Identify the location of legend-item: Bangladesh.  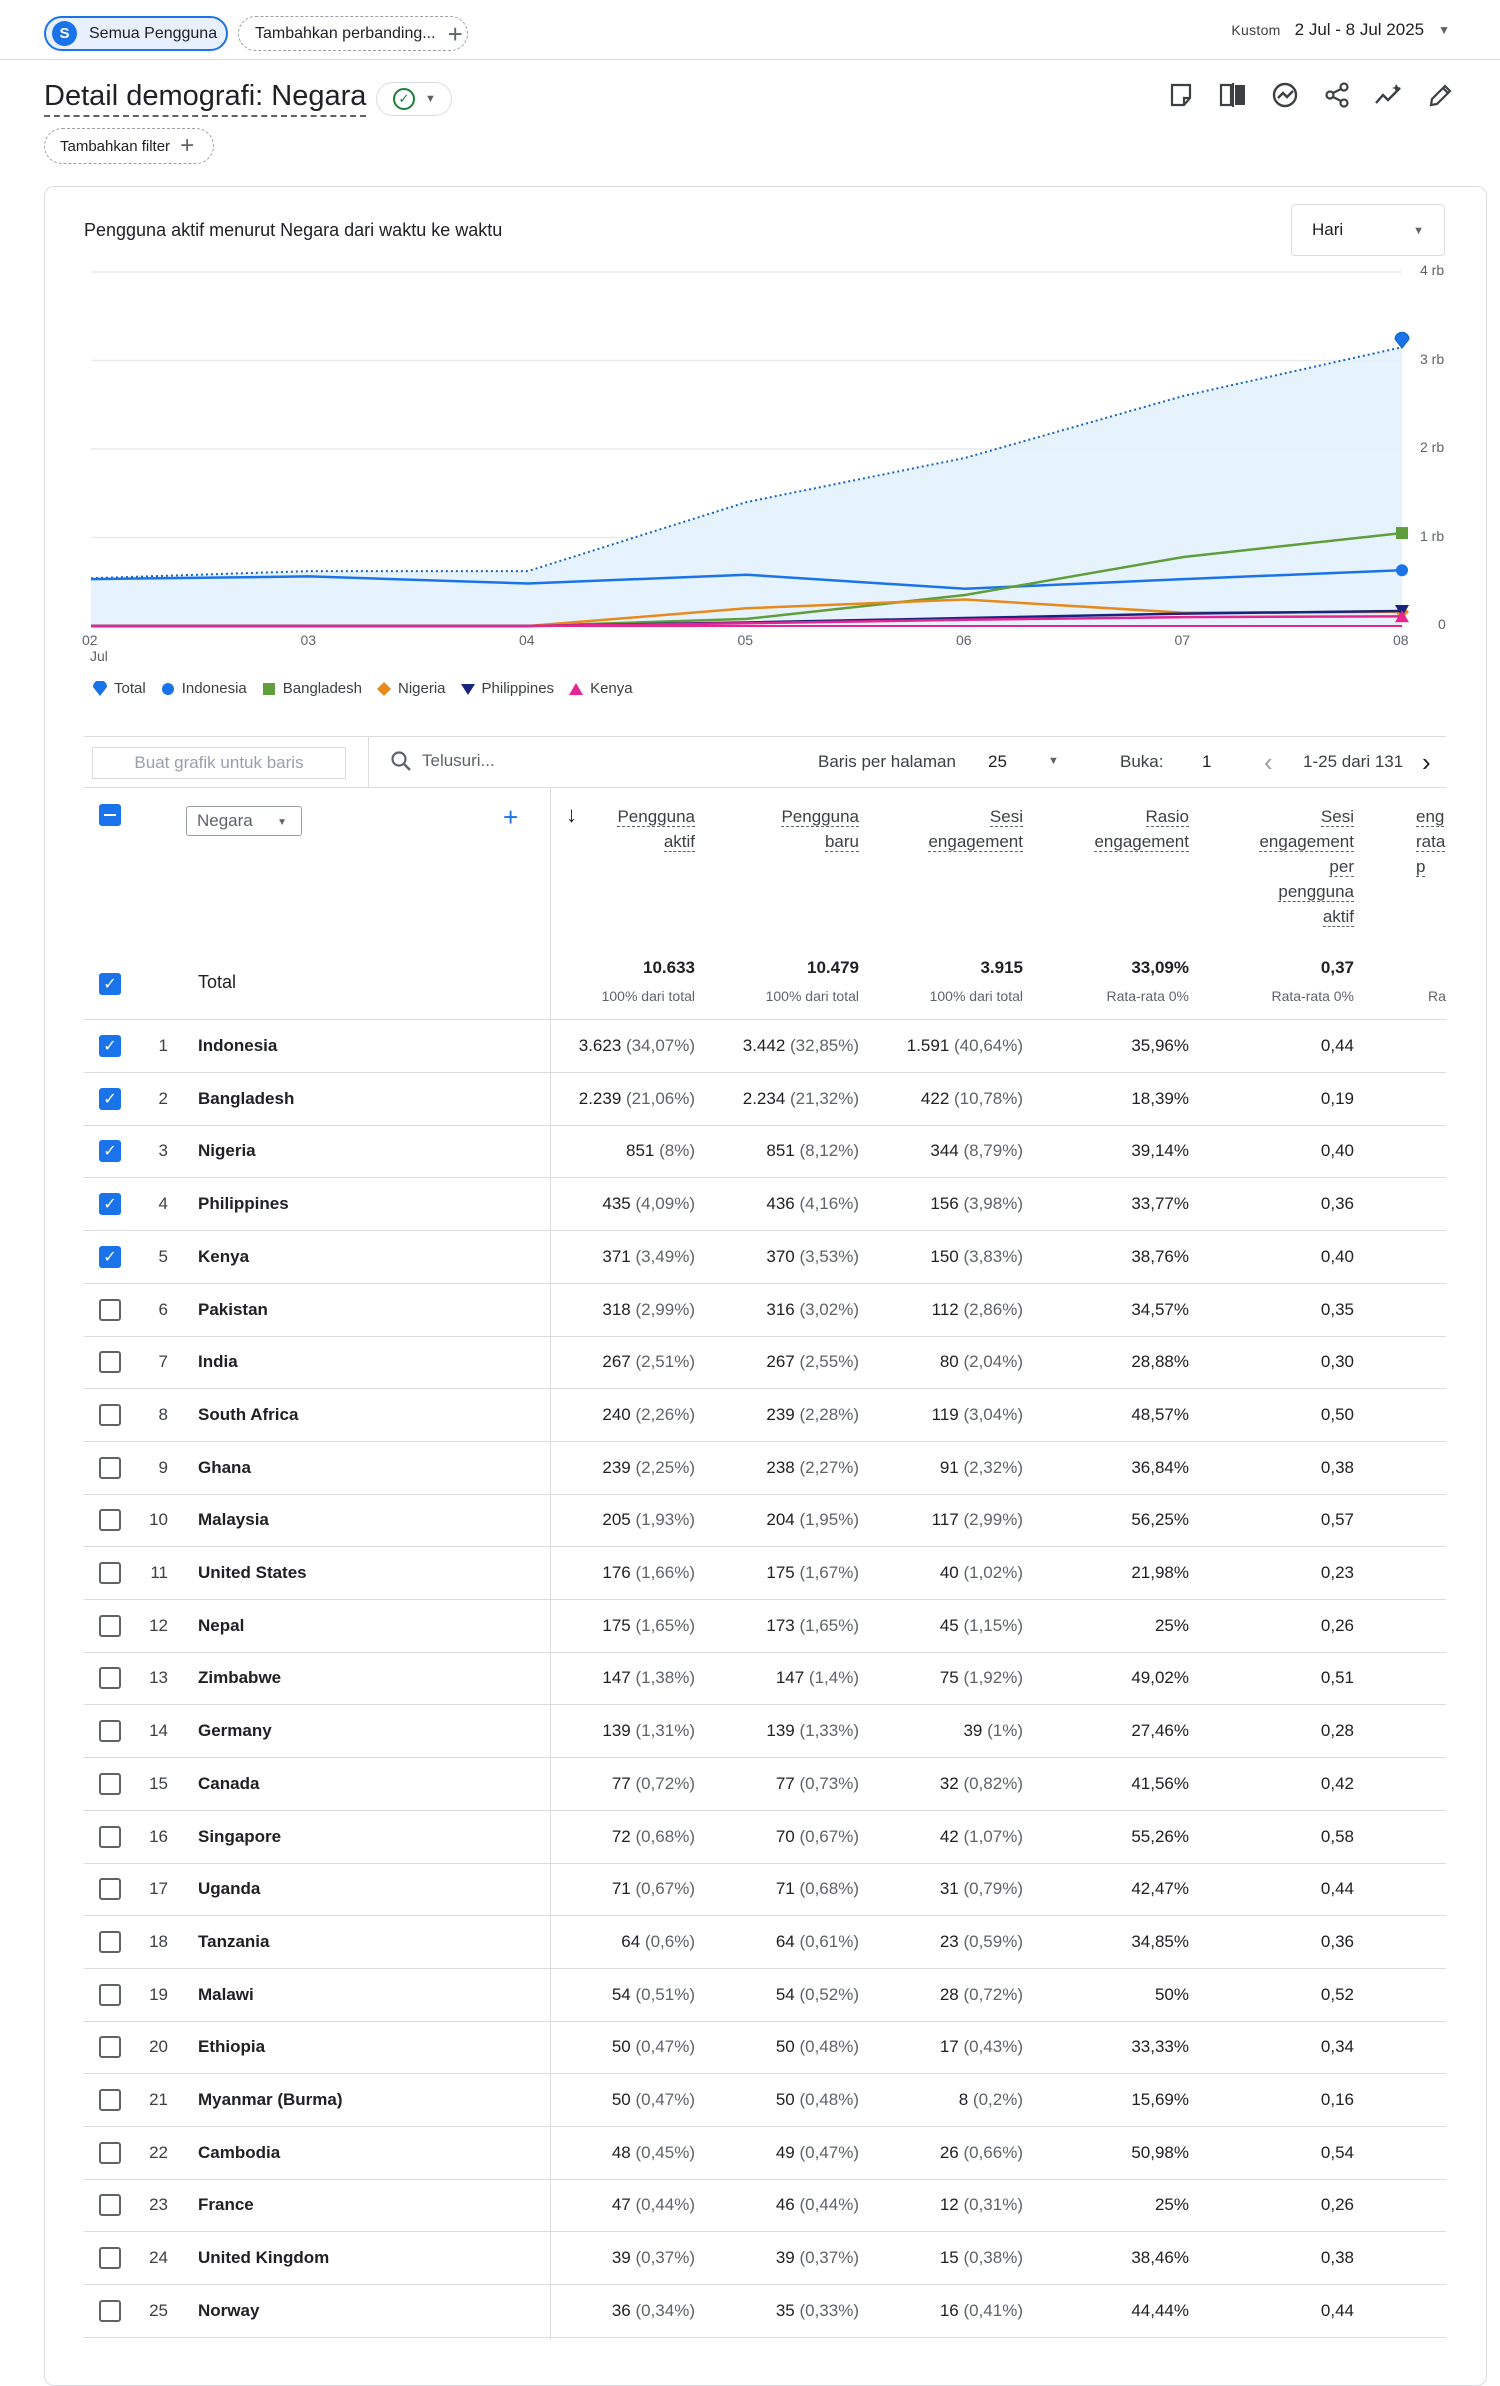
(311, 688).